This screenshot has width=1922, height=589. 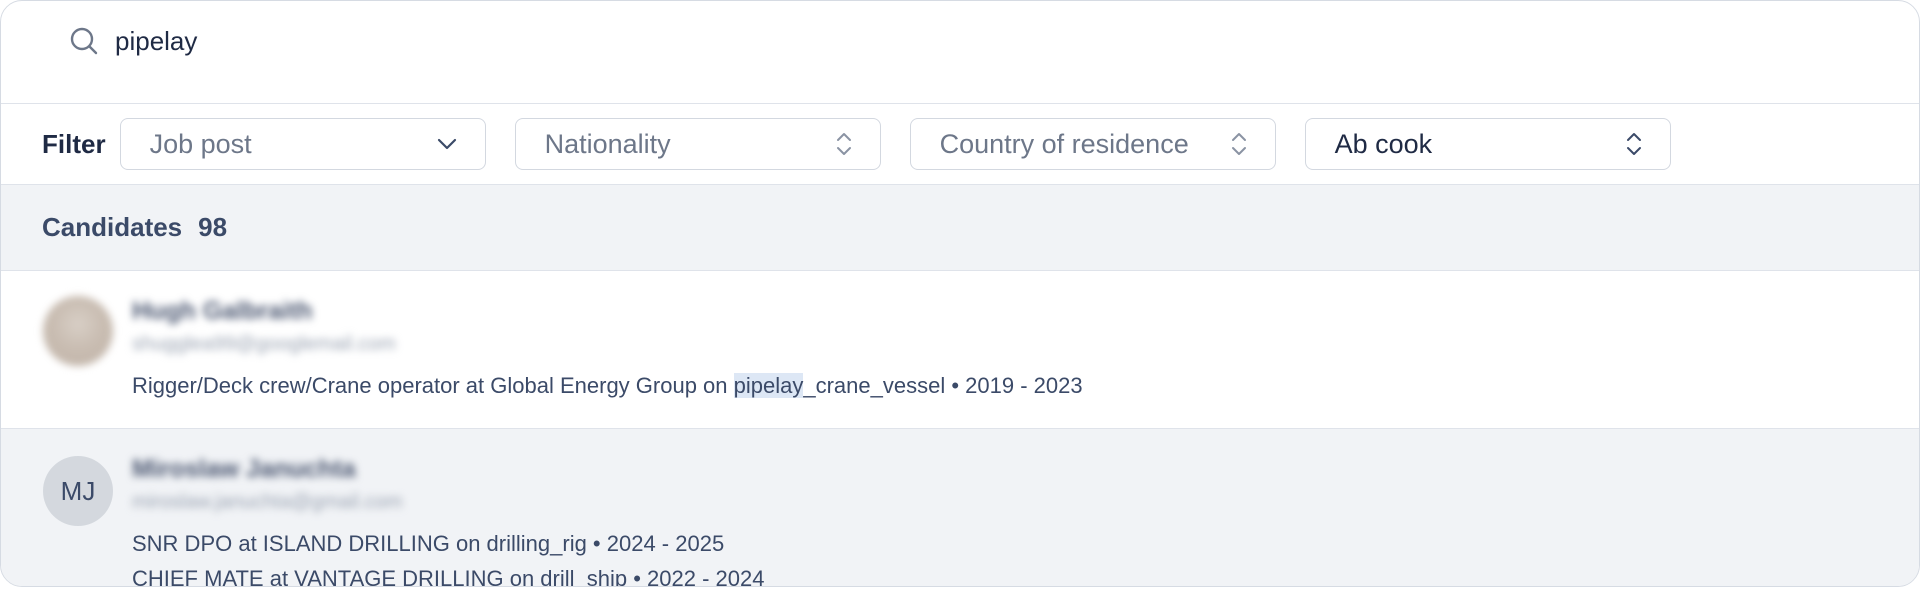 I want to click on search-icon, so click(x=85, y=41).